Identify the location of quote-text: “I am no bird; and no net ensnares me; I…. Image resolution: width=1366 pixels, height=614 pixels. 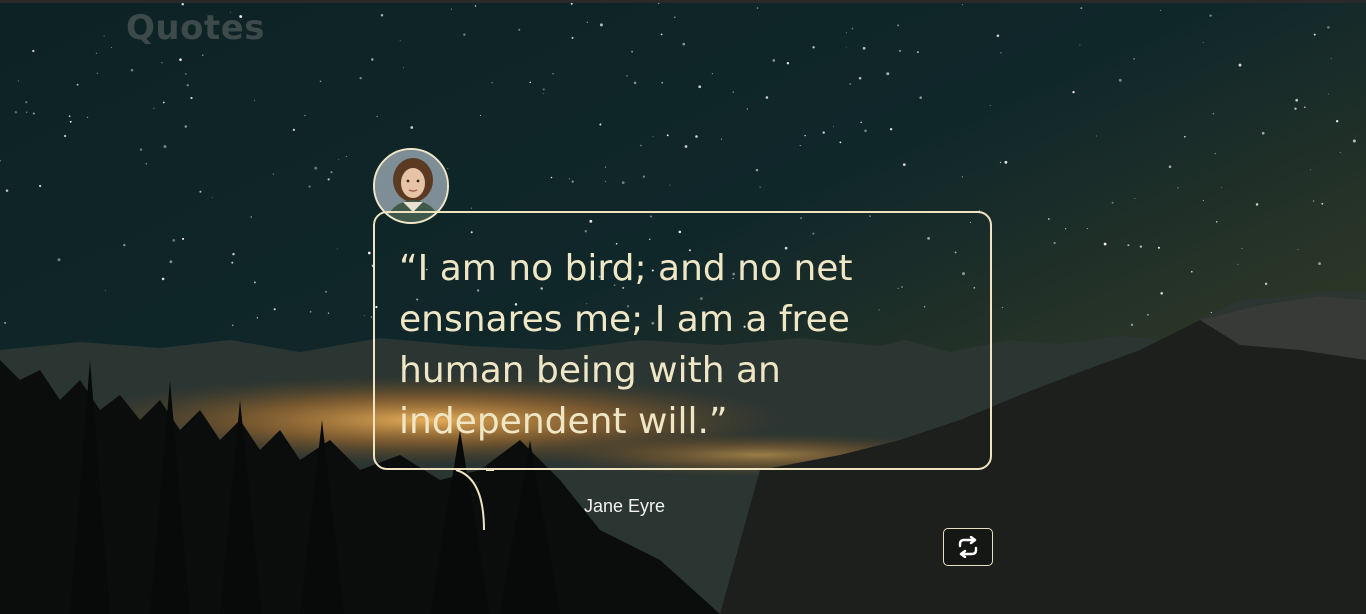
(626, 345).